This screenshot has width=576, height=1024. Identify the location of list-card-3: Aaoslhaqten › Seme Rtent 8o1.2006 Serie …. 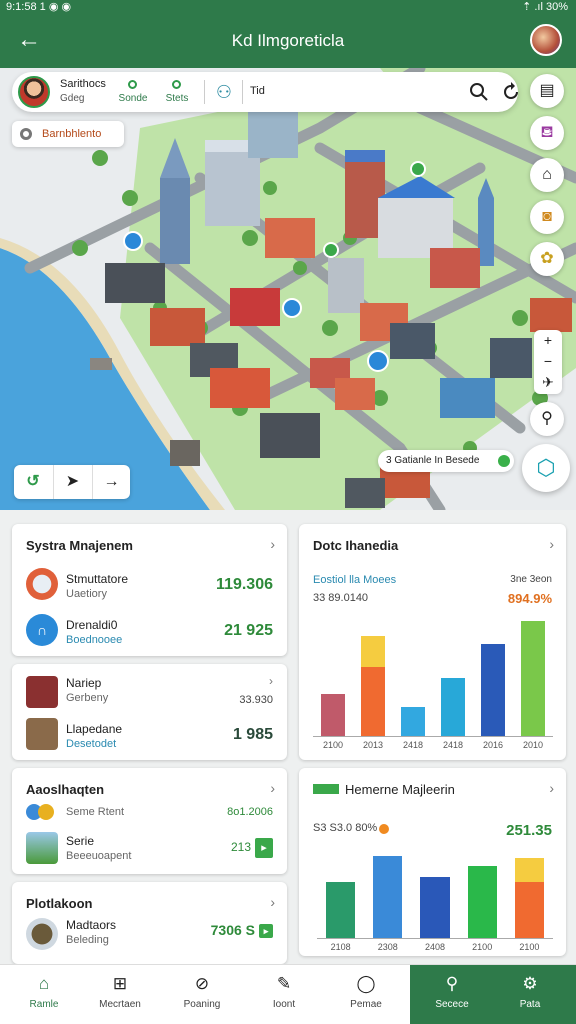
(149, 821).